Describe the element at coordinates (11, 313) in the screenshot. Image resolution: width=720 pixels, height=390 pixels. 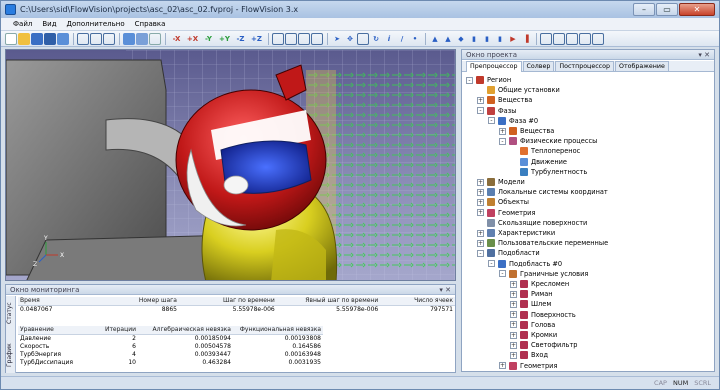
I see `tab-status: Статус` at that location.